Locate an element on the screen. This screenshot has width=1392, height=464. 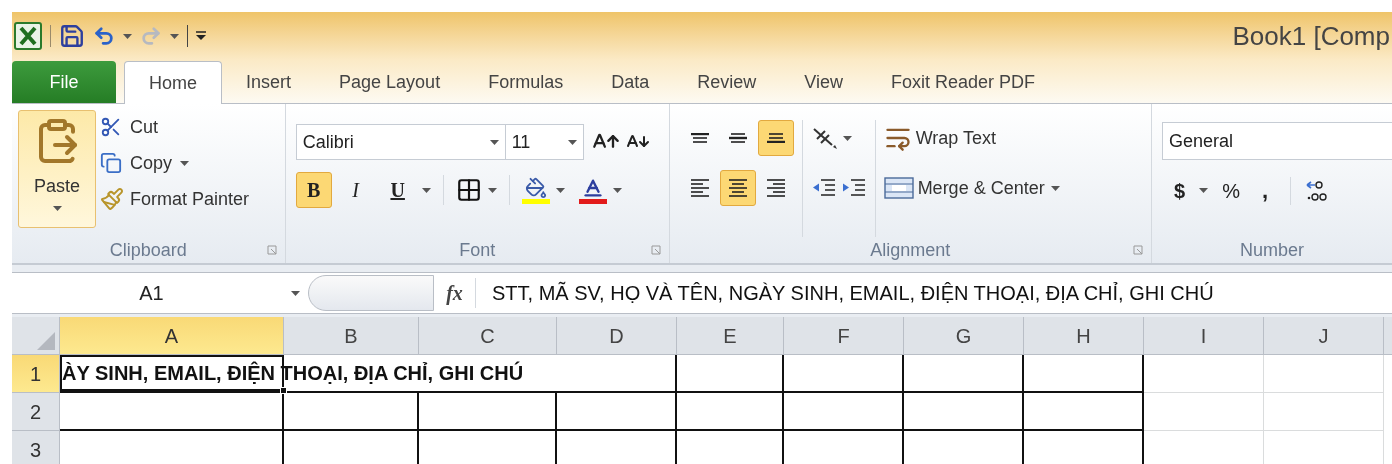
column-header: A is located at coordinates (172, 335).